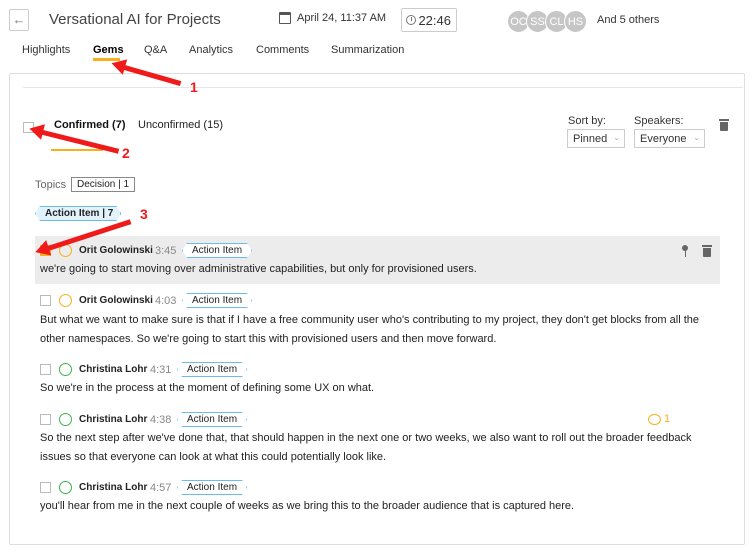 This screenshot has height=552, width=753. What do you see at coordinates (367, 50) in the screenshot?
I see `tab-summarization: Summarization` at bounding box center [367, 50].